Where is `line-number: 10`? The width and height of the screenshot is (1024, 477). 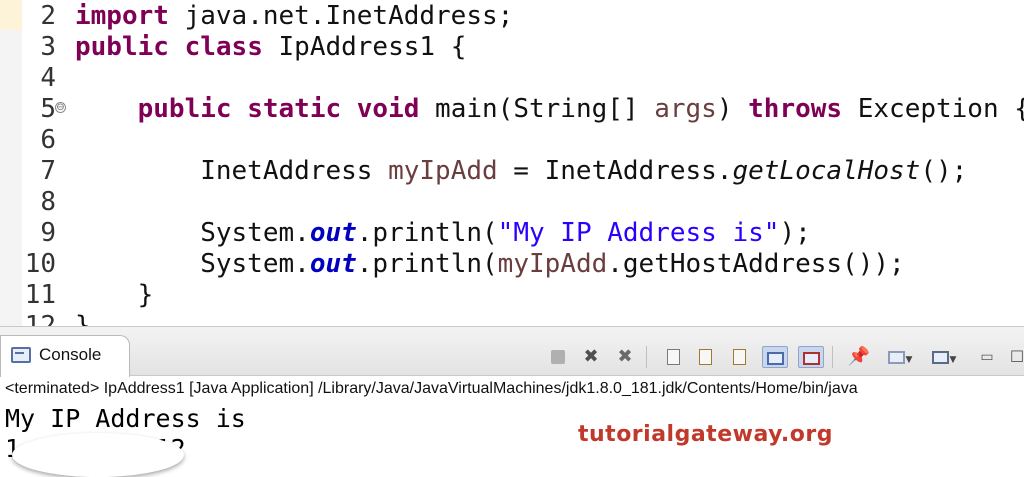 line-number: 10 is located at coordinates (40, 264).